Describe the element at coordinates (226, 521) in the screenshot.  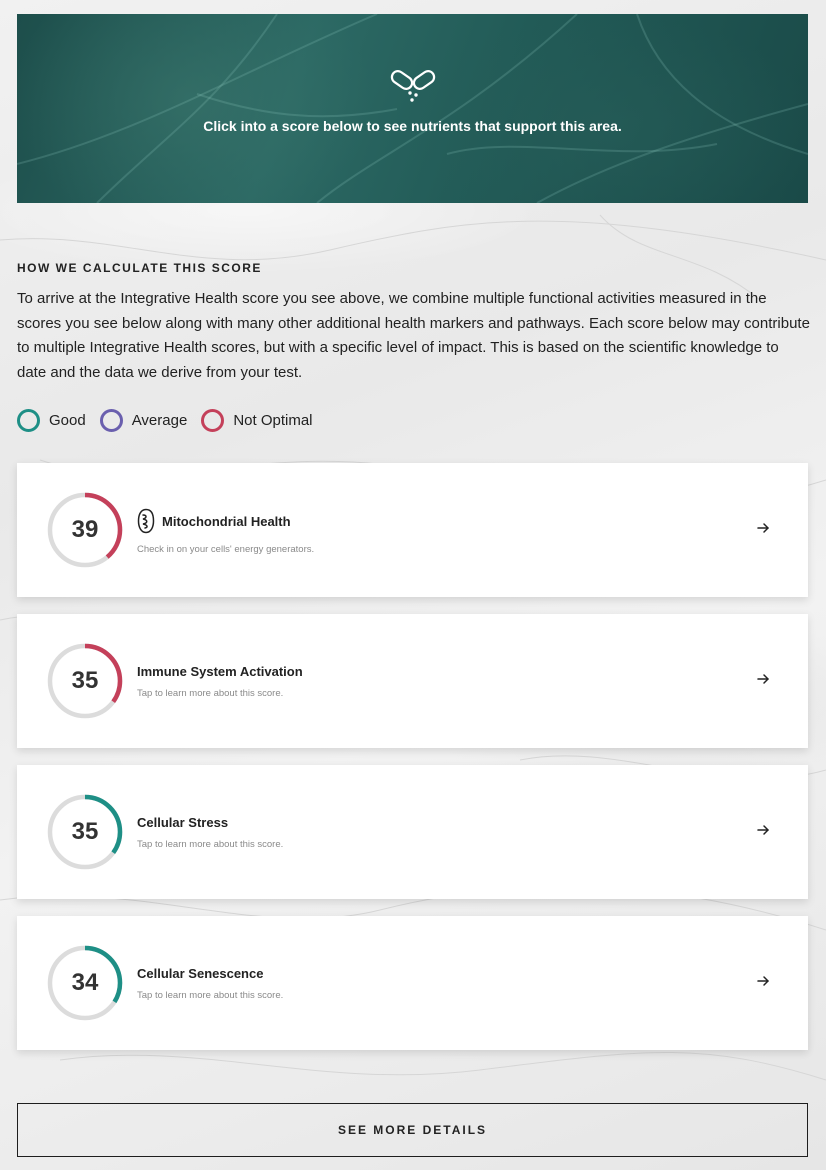
I see `score-title: Mitochondrial Health` at that location.